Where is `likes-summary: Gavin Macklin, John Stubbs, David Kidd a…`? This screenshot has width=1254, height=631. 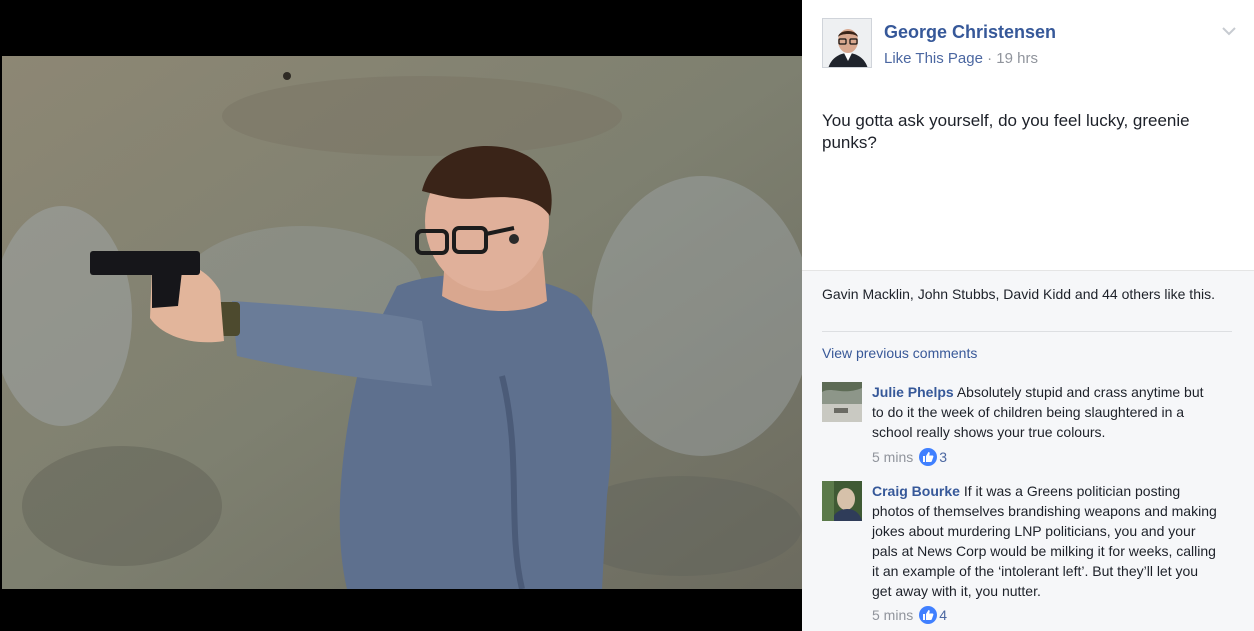 likes-summary: Gavin Macklin, John Stubbs, David Kidd a… is located at coordinates (1022, 294).